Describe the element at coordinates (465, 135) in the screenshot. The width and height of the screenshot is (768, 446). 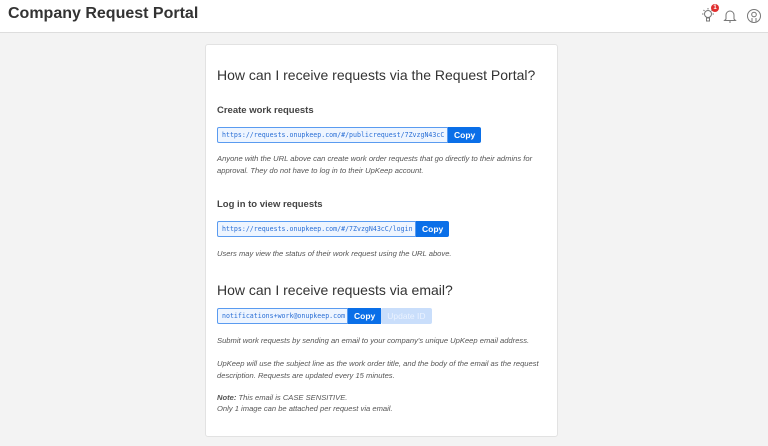
I see `copy-public-url-button: Copy` at that location.